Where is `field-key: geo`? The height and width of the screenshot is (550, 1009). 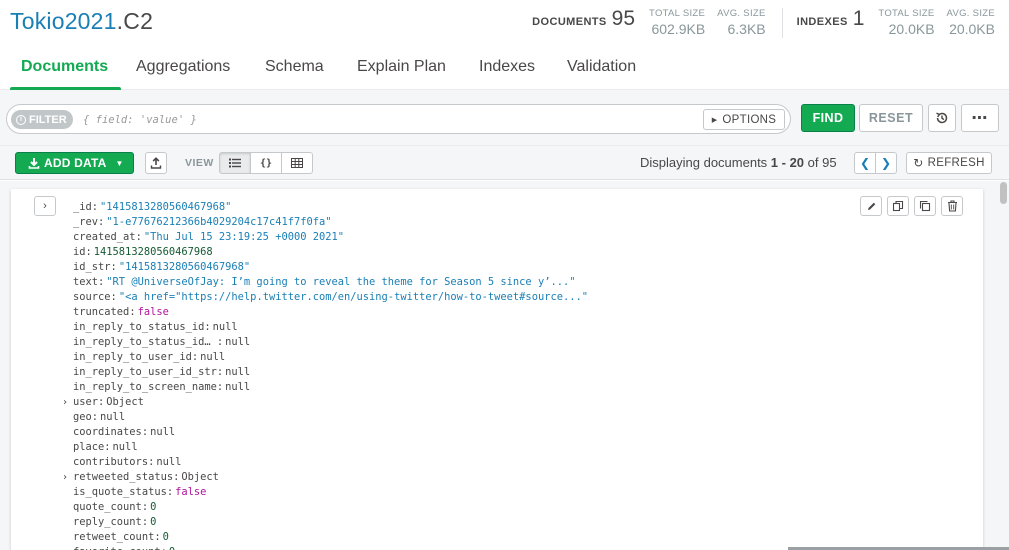 field-key: geo is located at coordinates (82, 417).